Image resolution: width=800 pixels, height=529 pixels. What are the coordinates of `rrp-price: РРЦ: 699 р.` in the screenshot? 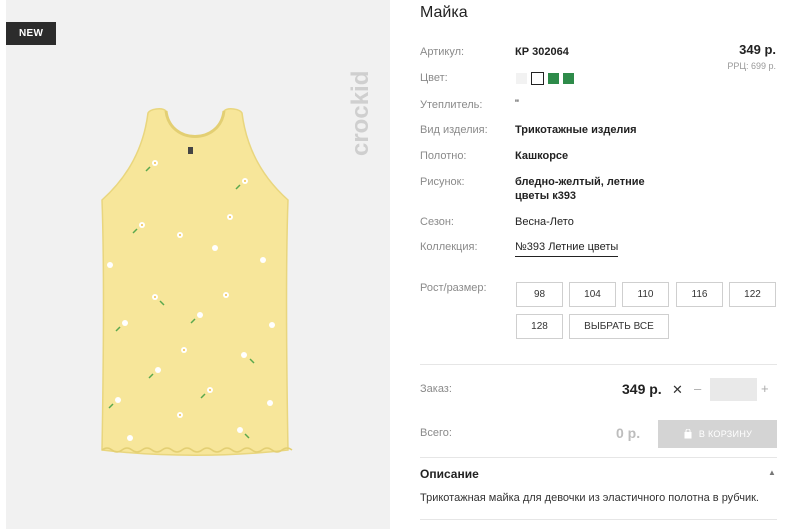 It's located at (751, 66).